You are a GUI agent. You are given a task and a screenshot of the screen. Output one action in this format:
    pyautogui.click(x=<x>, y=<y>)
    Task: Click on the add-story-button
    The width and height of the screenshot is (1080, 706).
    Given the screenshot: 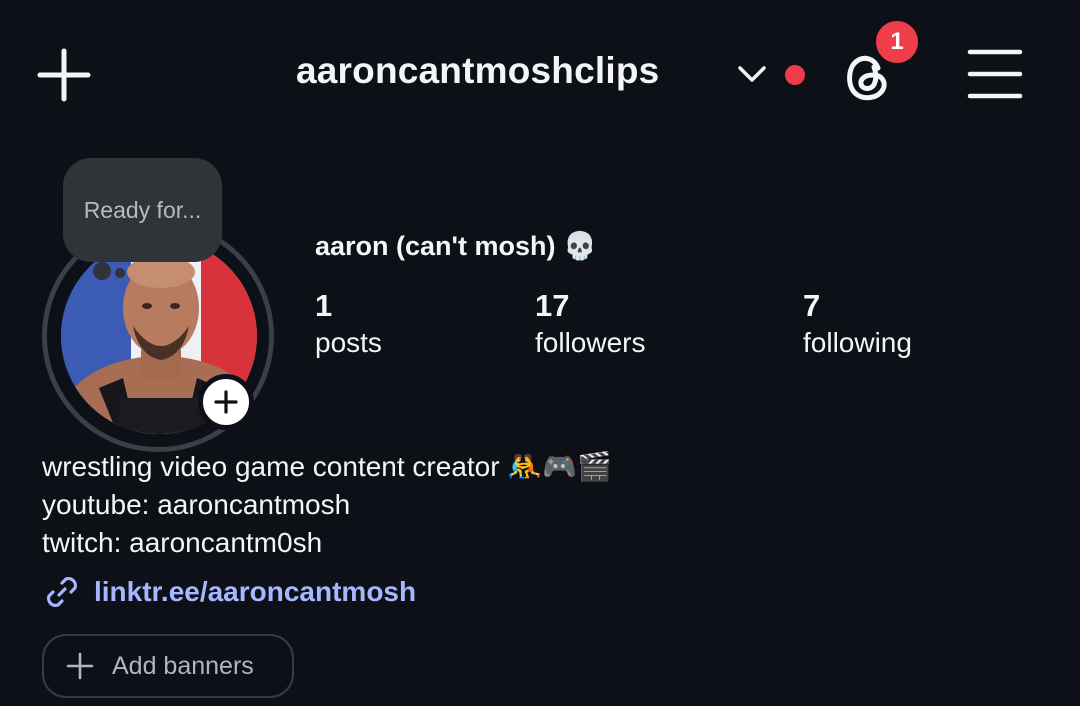 What is the action you would take?
    pyautogui.click(x=226, y=402)
    